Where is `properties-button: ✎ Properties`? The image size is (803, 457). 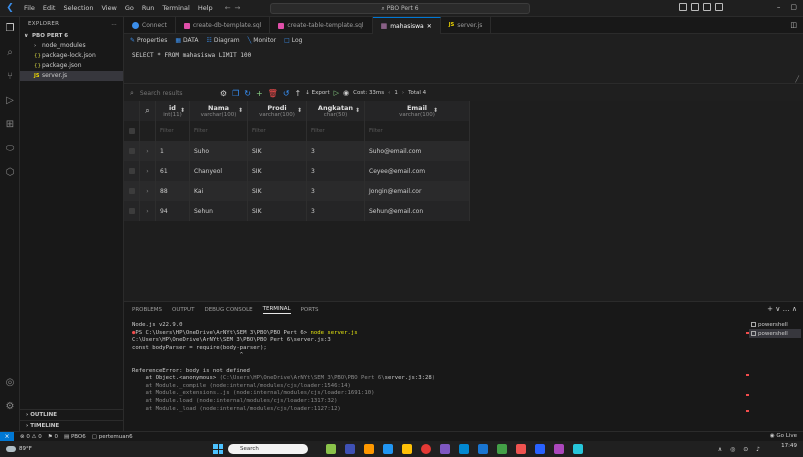
properties-button: ✎ Properties is located at coordinates (148, 40).